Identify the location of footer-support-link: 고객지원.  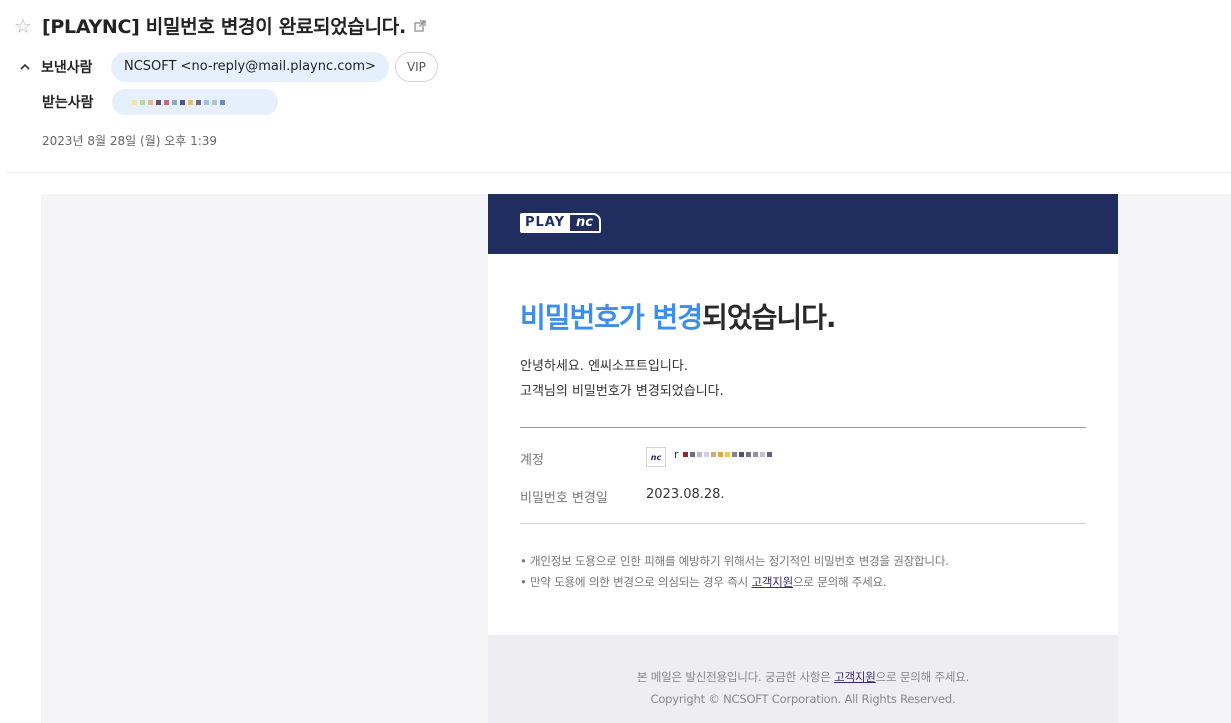
(855, 677).